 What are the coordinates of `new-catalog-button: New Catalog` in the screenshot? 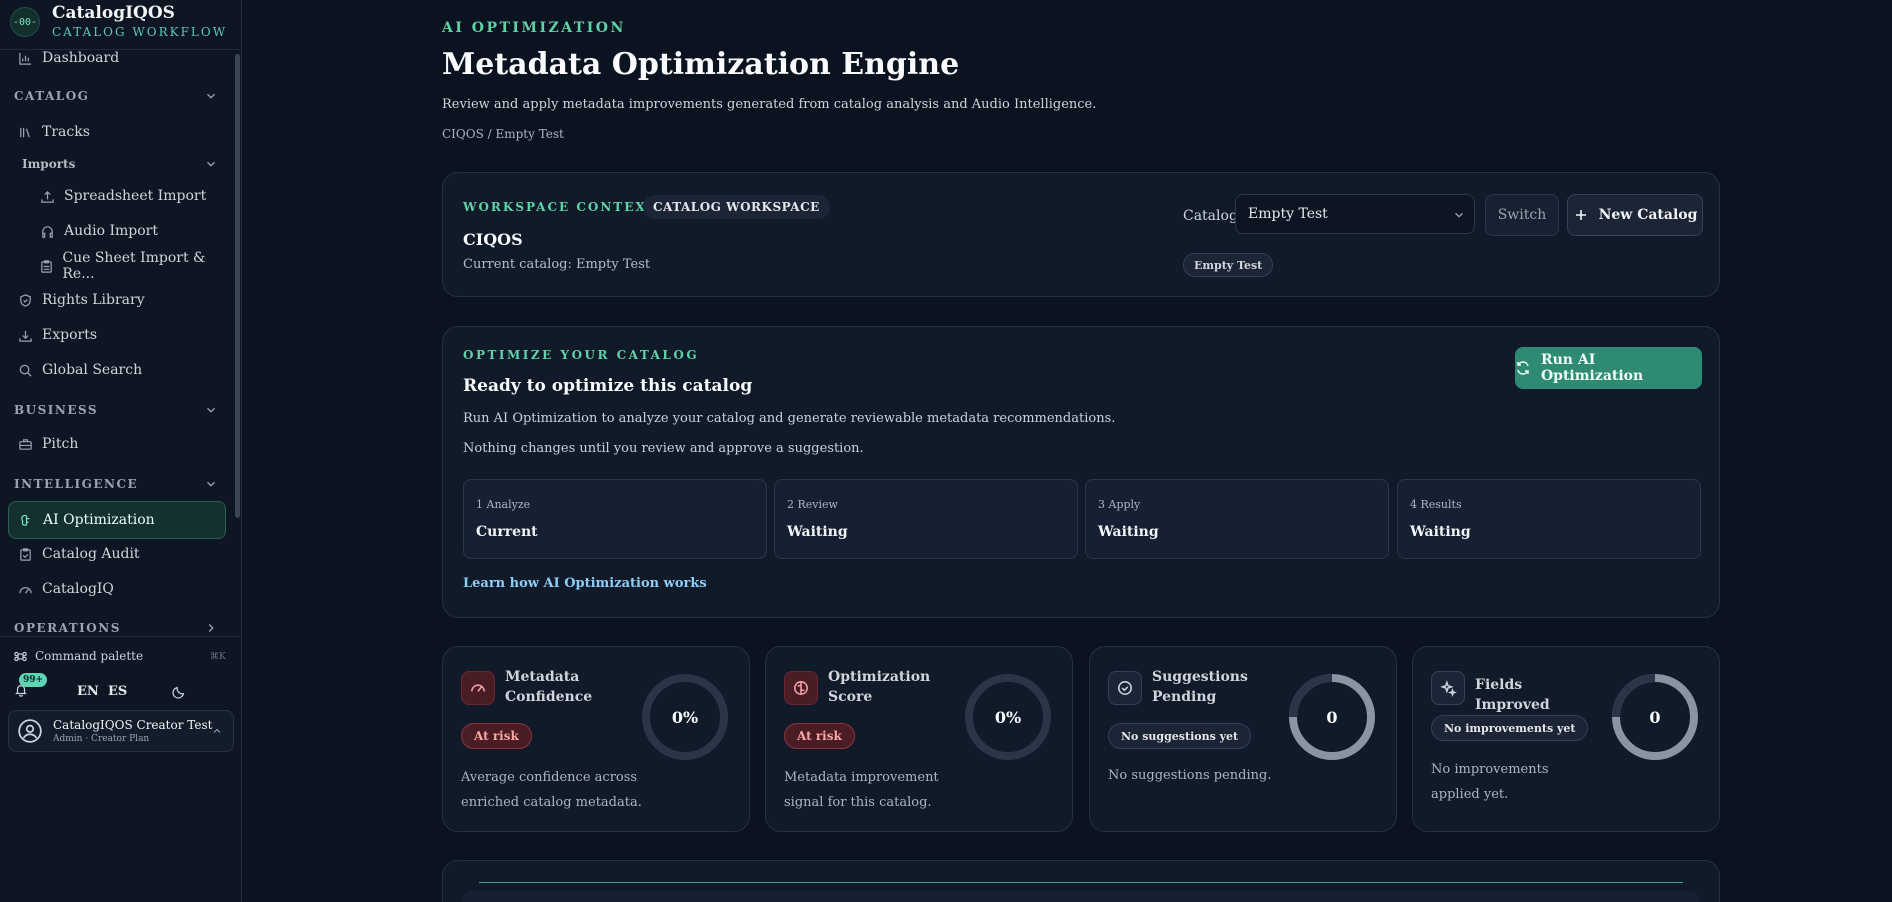 It's located at (1635, 215).